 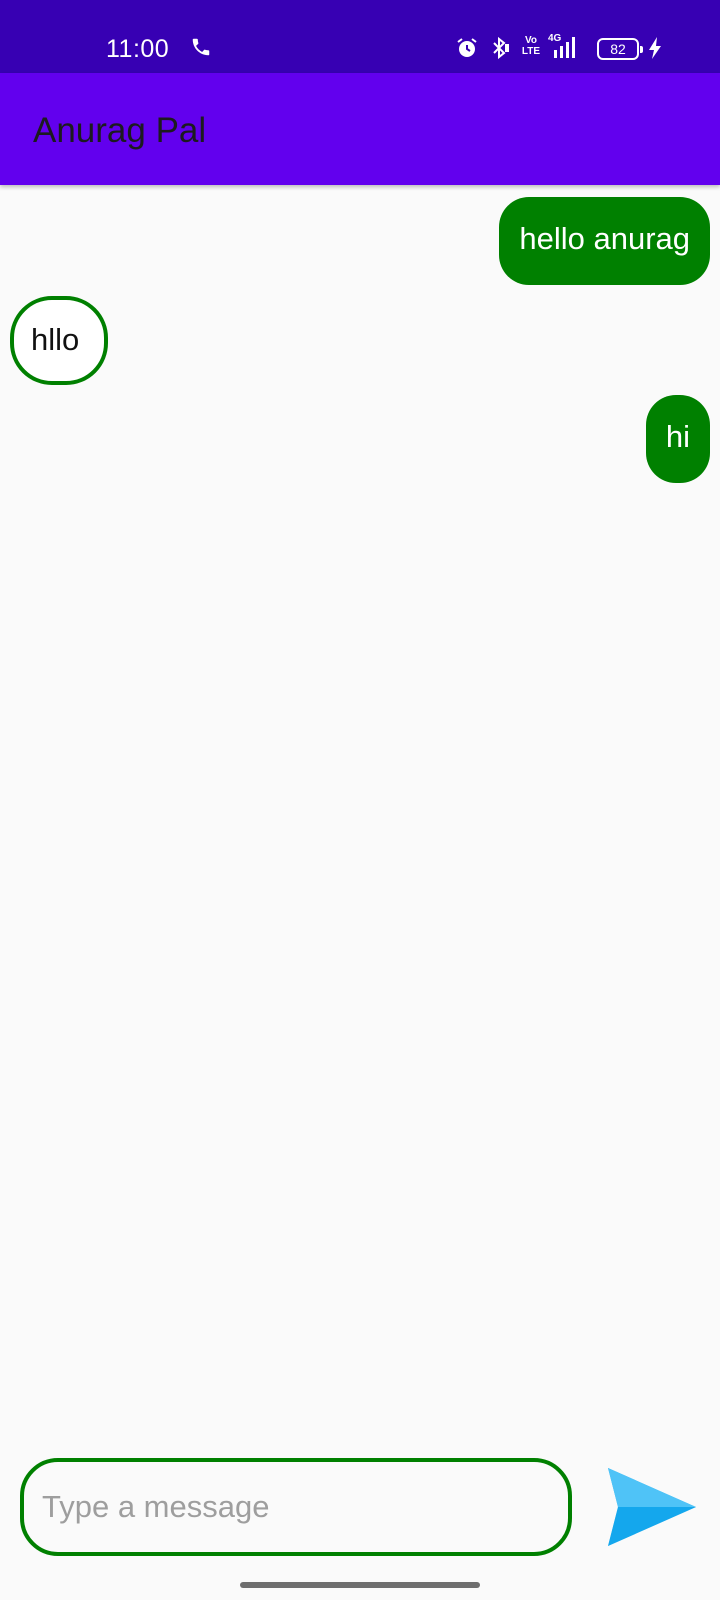 I want to click on signal-icon: 4G, so click(x=565, y=47).